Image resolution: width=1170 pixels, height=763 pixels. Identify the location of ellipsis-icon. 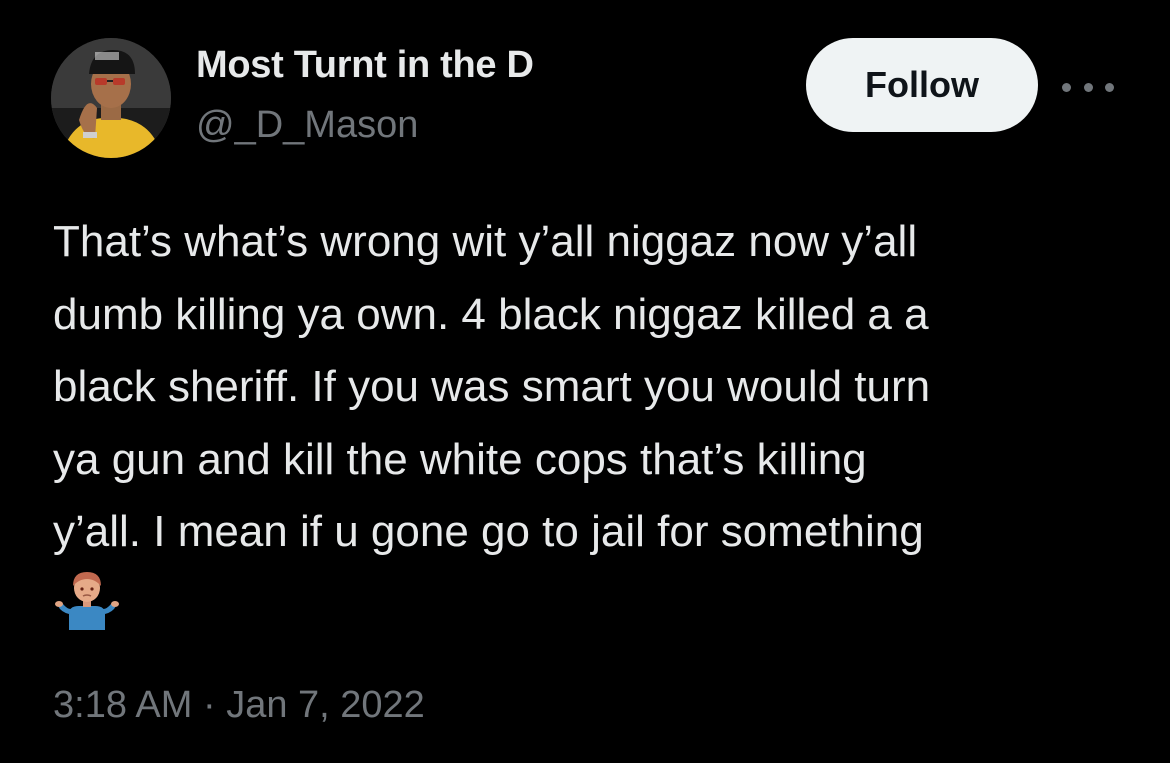
(1088, 87).